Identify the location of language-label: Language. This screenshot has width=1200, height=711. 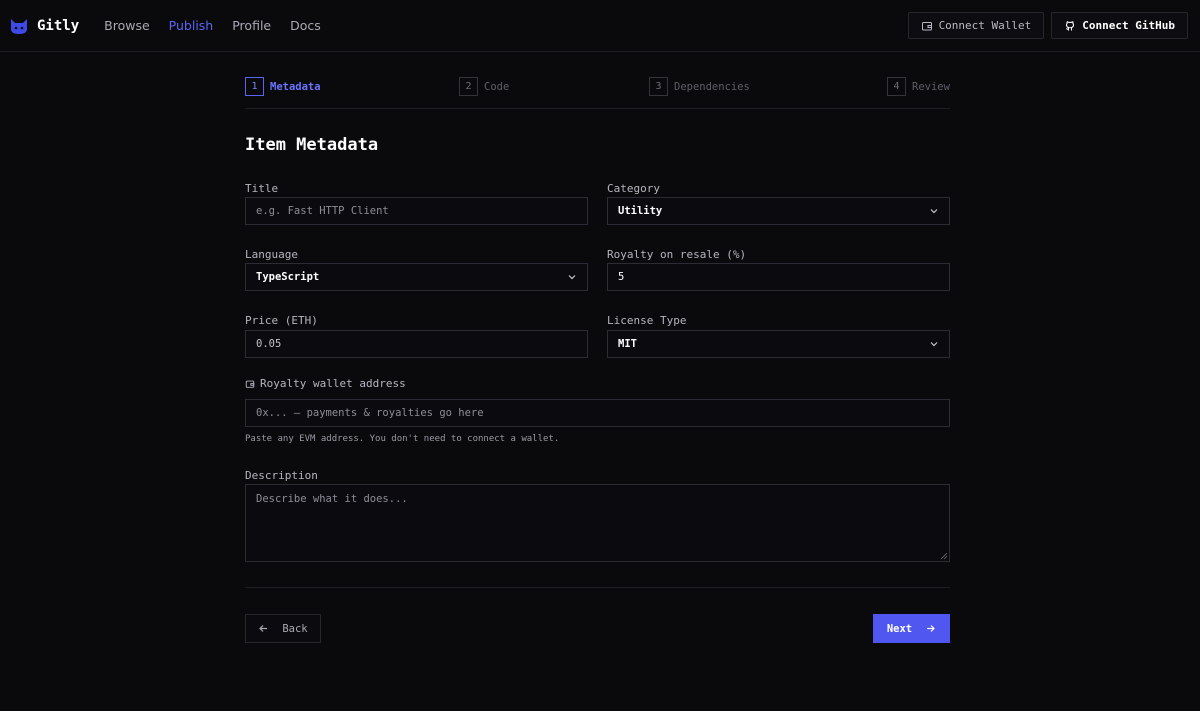
(271, 254).